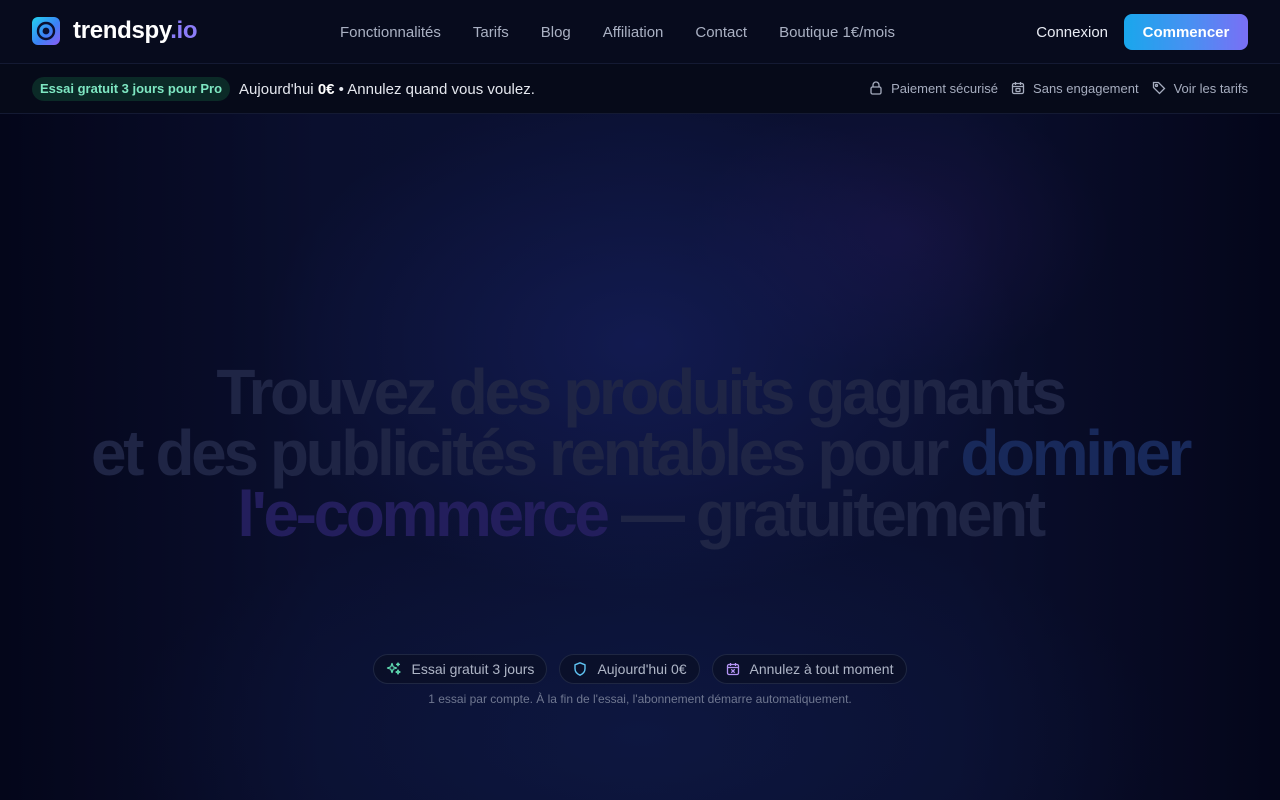 The height and width of the screenshot is (800, 1280). Describe the element at coordinates (1158, 88) in the screenshot. I see `tag-icon` at that location.